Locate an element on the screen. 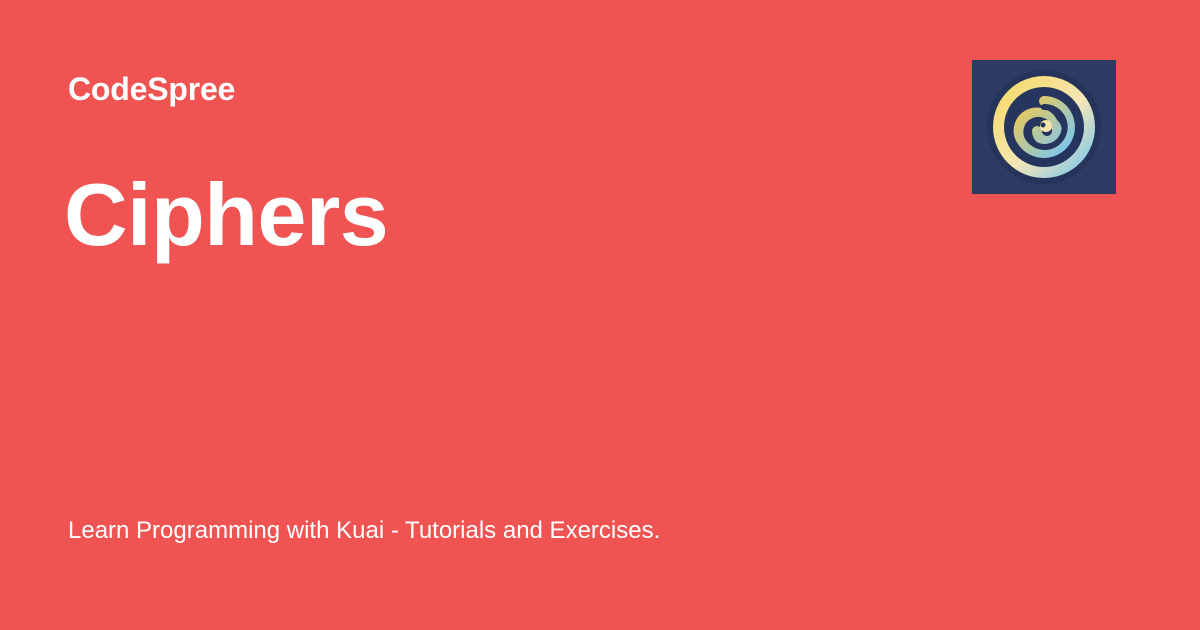  brand-name: CodeSpree is located at coordinates (152, 89).